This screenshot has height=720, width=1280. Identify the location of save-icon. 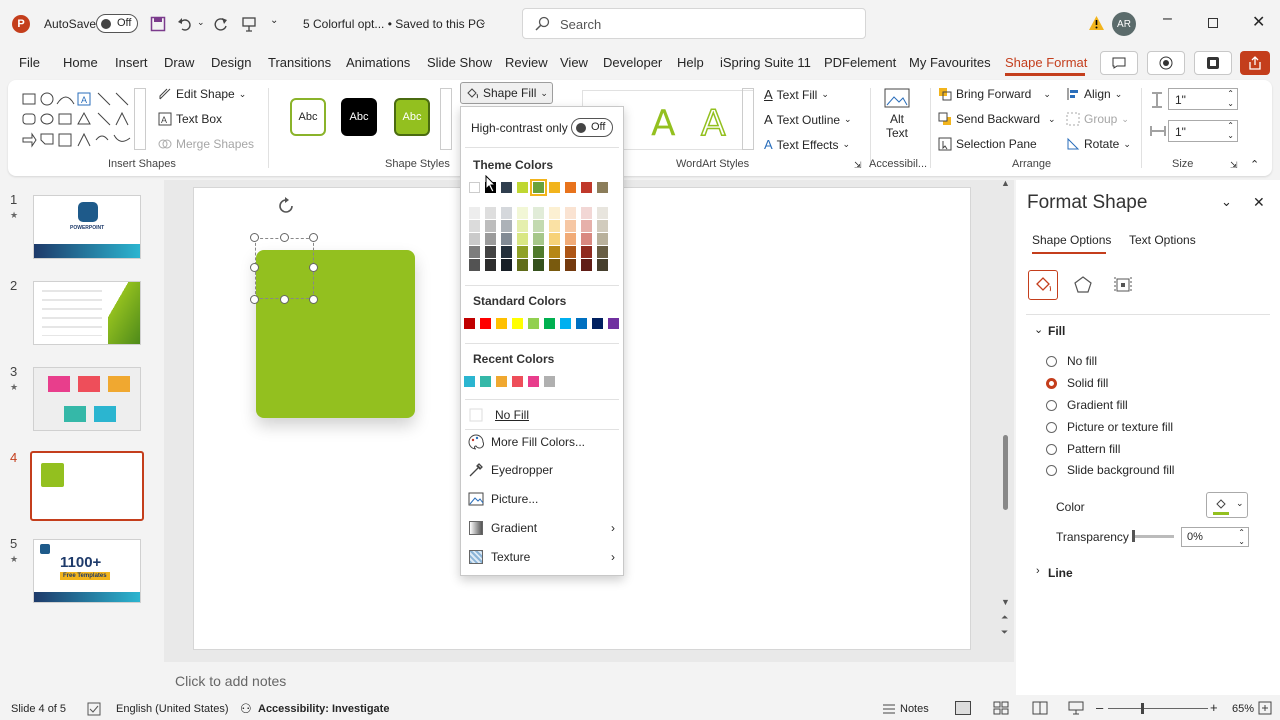
(158, 24).